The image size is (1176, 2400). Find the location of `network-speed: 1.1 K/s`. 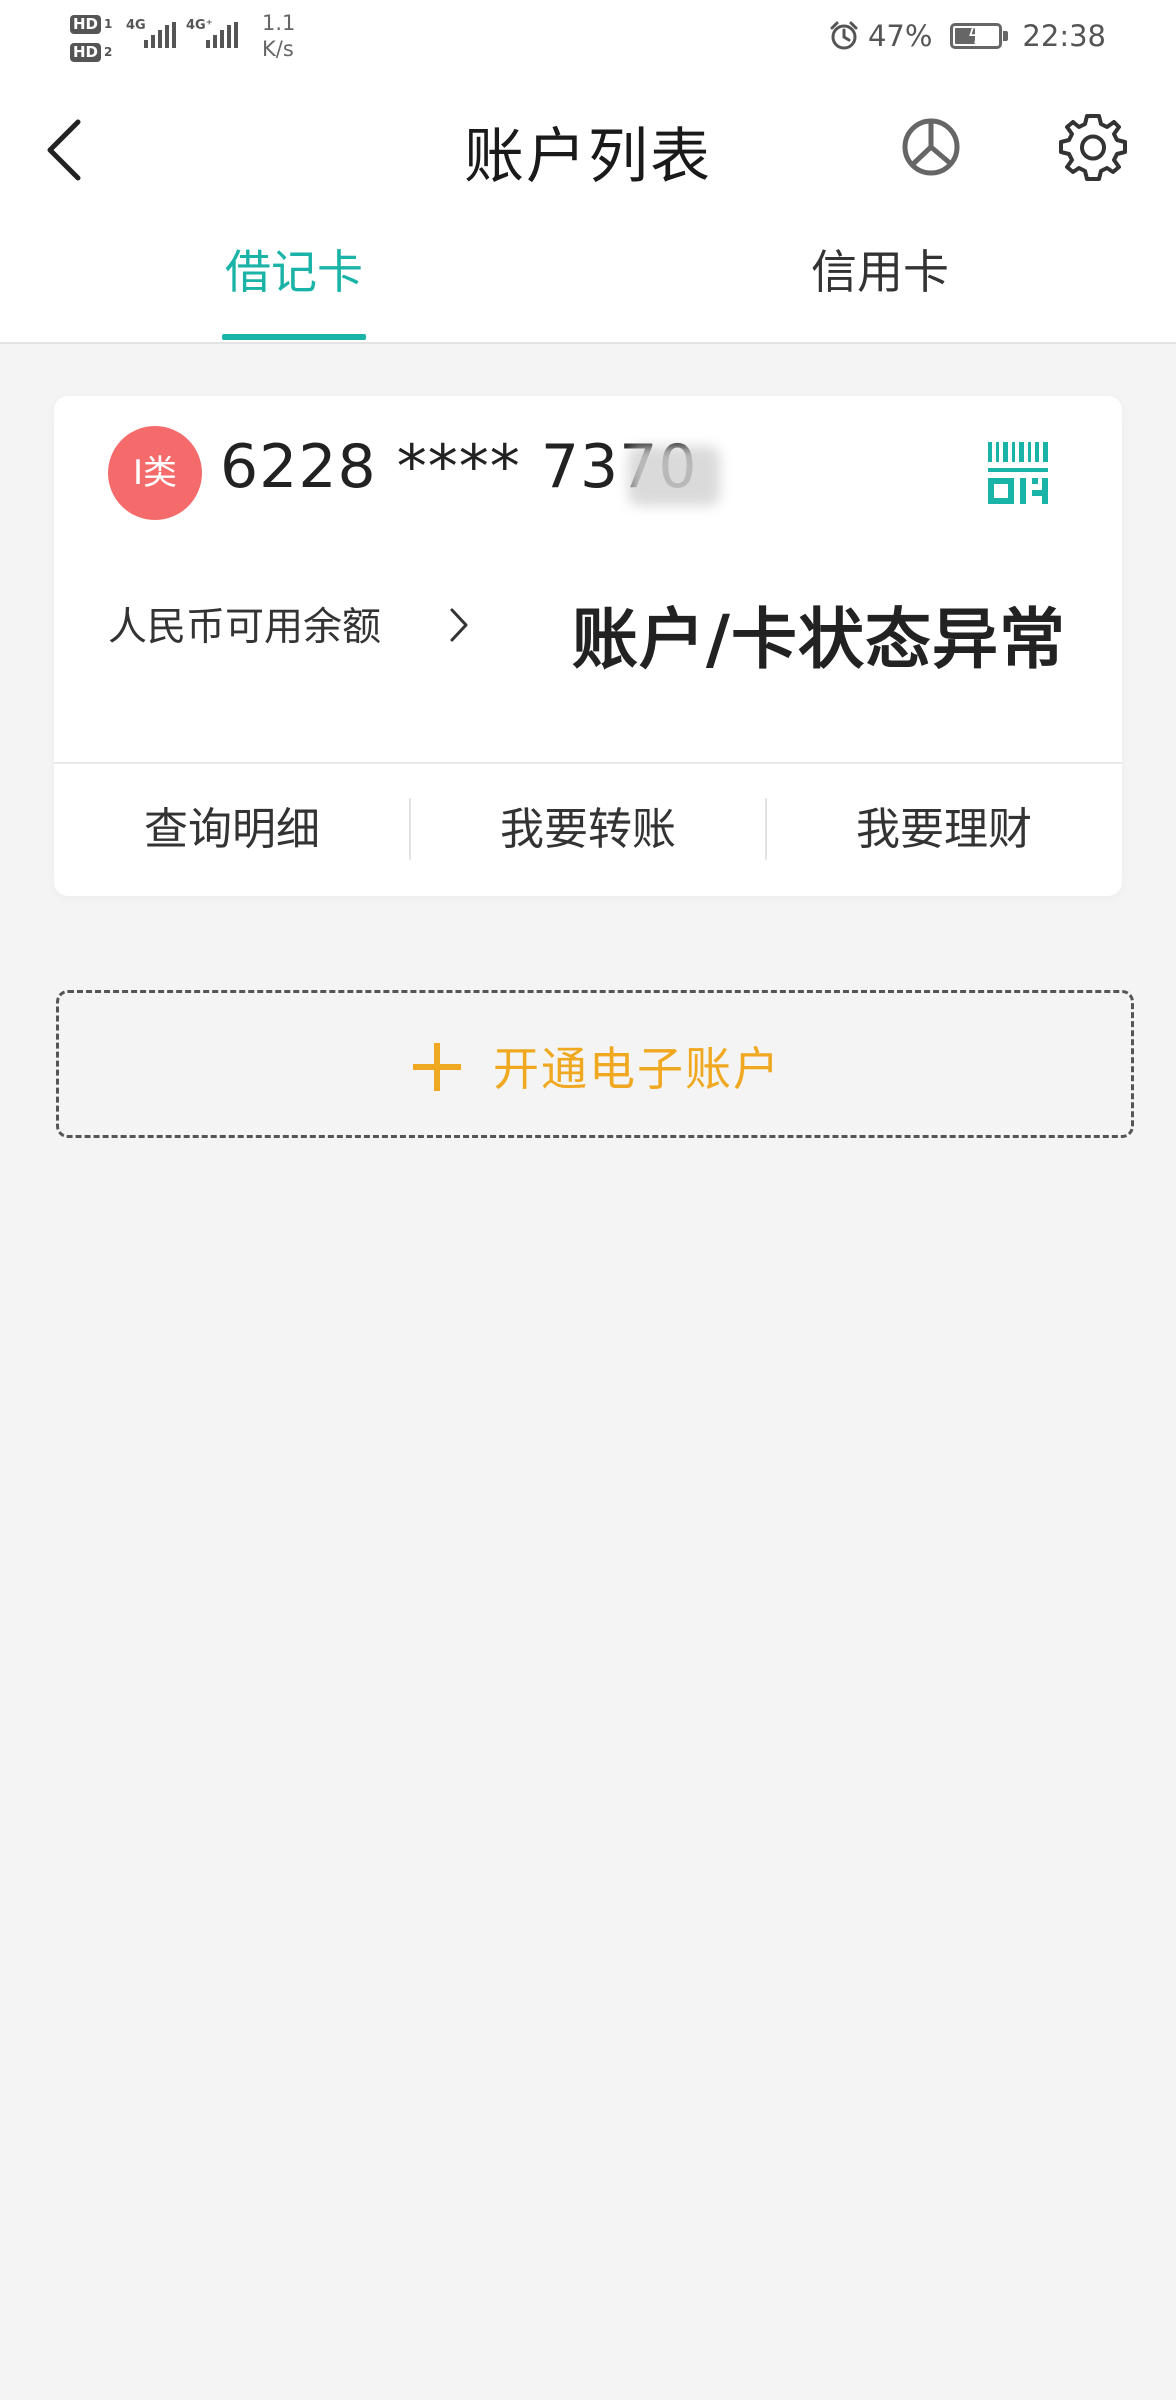

network-speed: 1.1 K/s is located at coordinates (278, 36).